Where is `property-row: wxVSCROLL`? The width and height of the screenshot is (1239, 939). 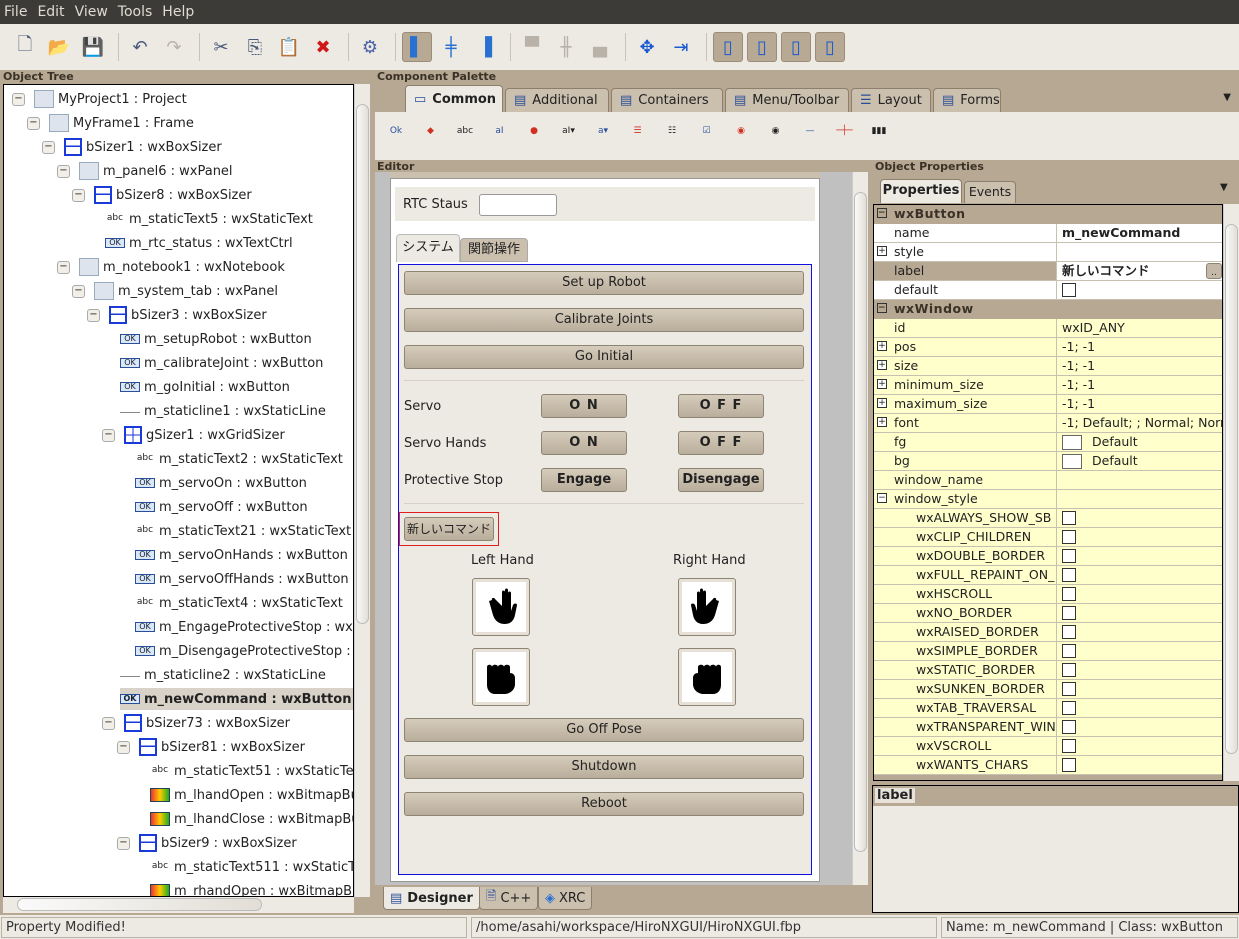
property-row: wxVSCROLL is located at coordinates (1048, 746).